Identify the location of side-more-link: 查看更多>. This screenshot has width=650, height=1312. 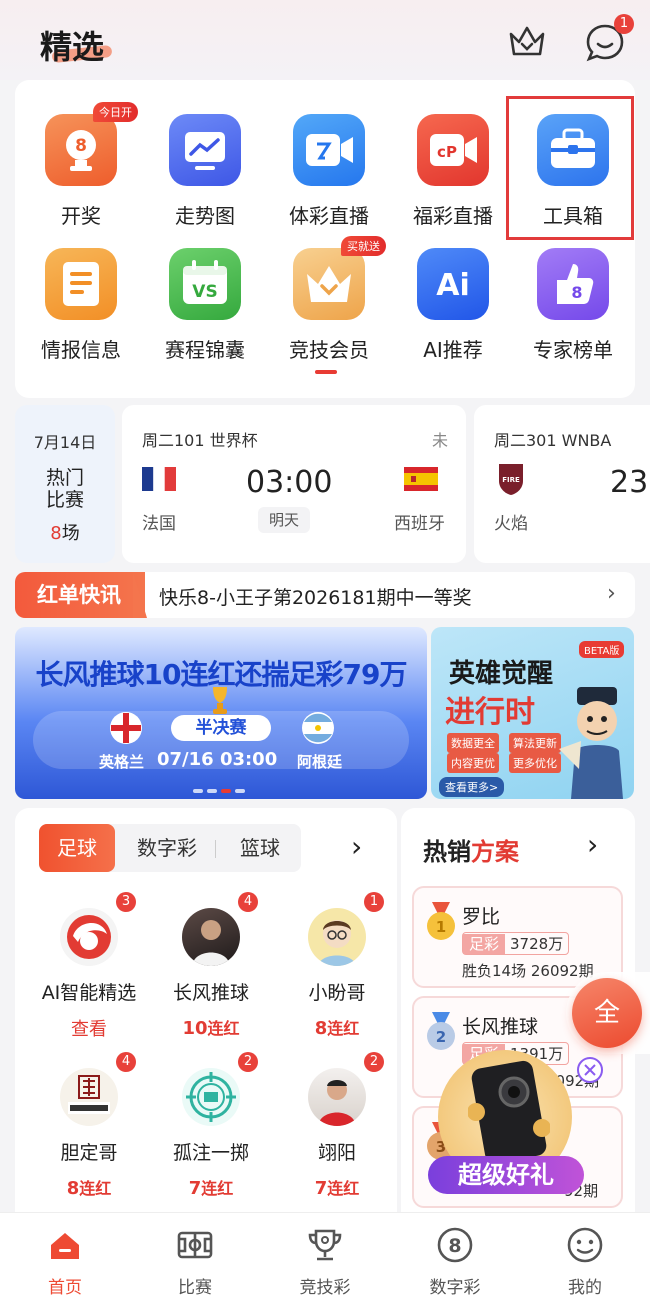
(472, 787).